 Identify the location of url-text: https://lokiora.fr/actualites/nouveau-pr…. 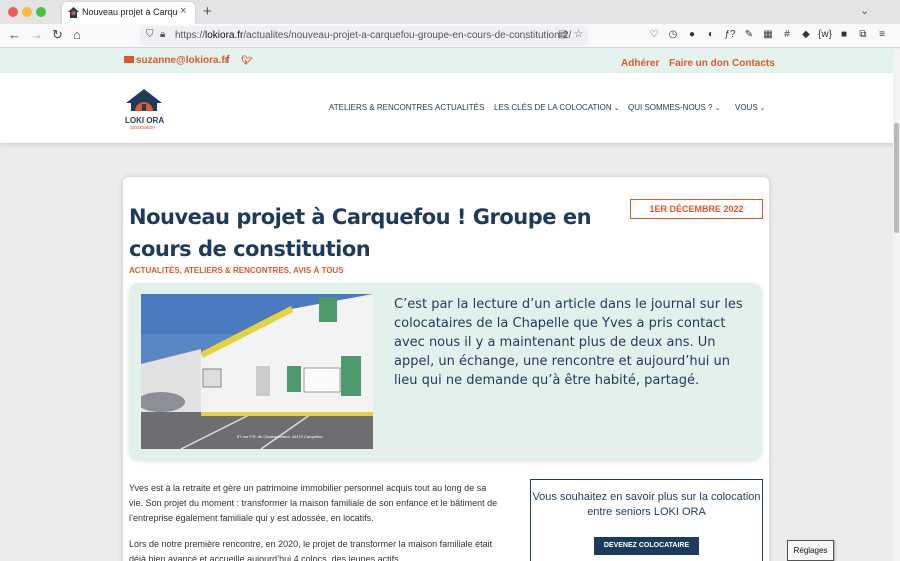
(373, 35).